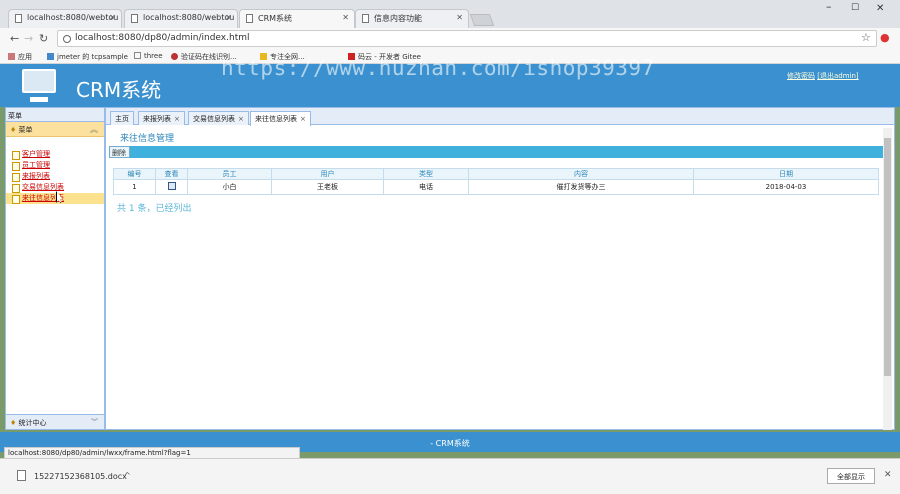 The image size is (900, 494). What do you see at coordinates (55, 176) in the screenshot?
I see `sidebar-item-reports: 来报列表` at bounding box center [55, 176].